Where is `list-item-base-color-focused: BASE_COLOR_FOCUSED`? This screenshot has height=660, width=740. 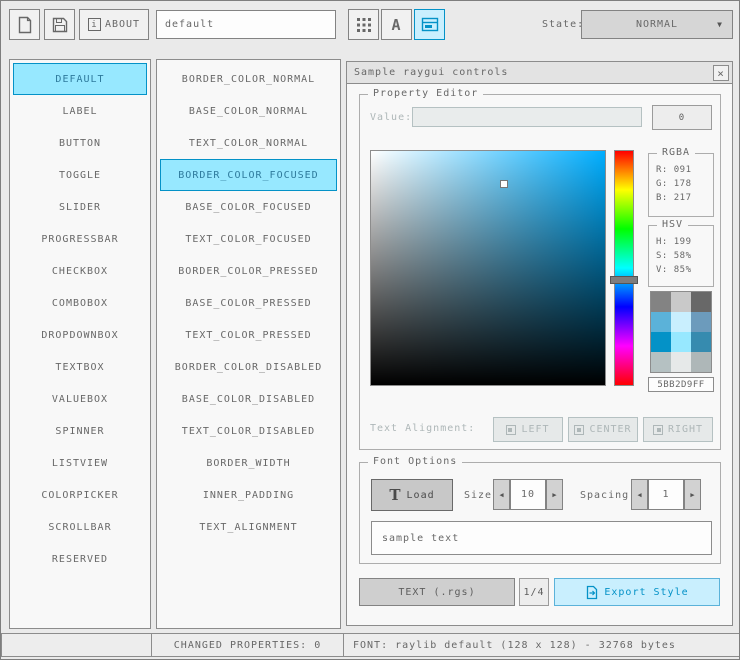 list-item-base-color-focused: BASE_COLOR_FOCUSED is located at coordinates (248, 207).